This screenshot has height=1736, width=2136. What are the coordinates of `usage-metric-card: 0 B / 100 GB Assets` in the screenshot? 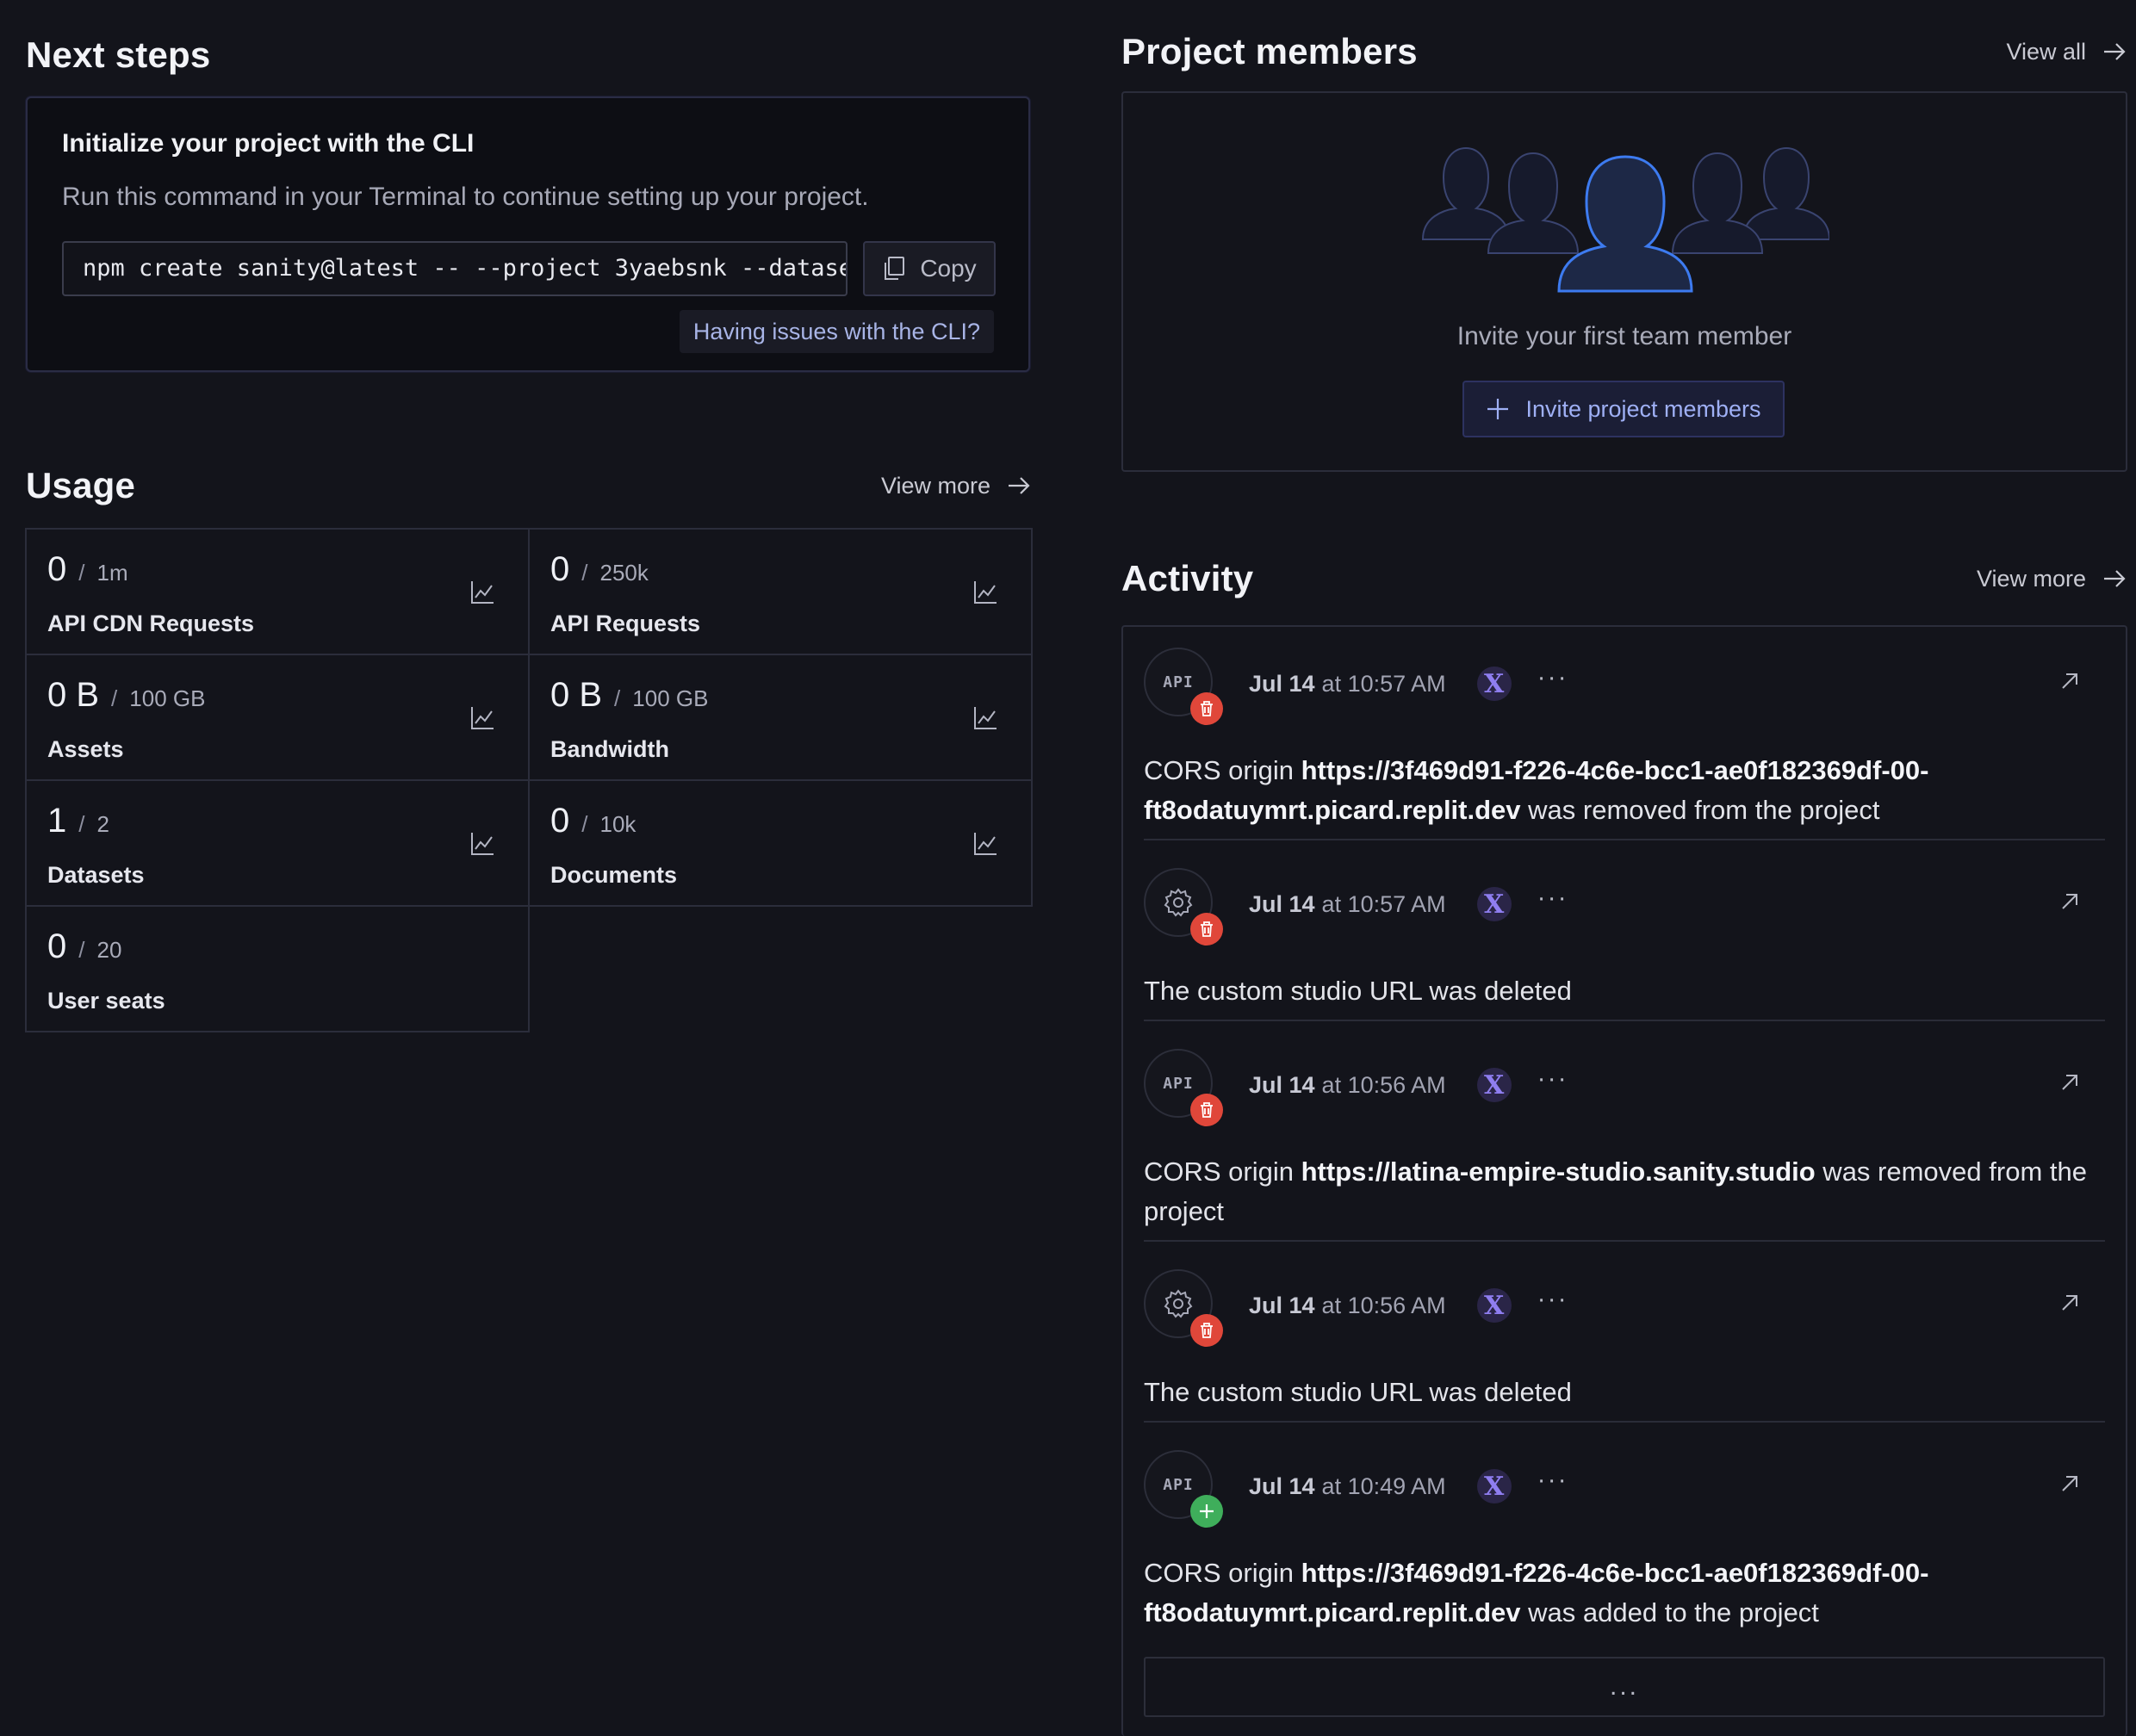 It's located at (277, 718).